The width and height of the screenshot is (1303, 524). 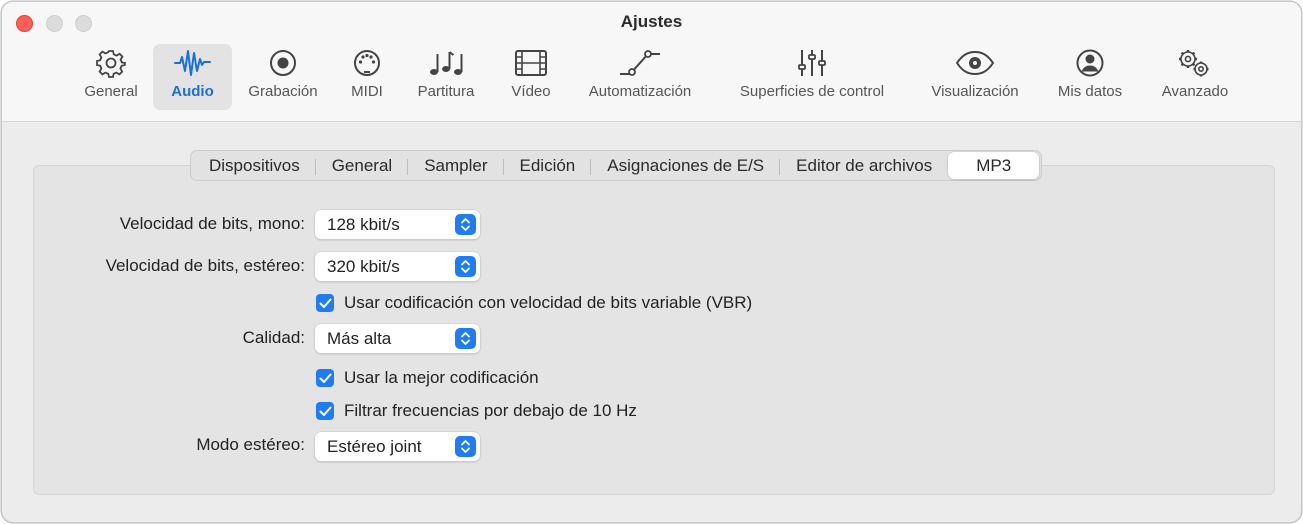 What do you see at coordinates (975, 91) in the screenshot?
I see `toolbar-label: Visualización` at bounding box center [975, 91].